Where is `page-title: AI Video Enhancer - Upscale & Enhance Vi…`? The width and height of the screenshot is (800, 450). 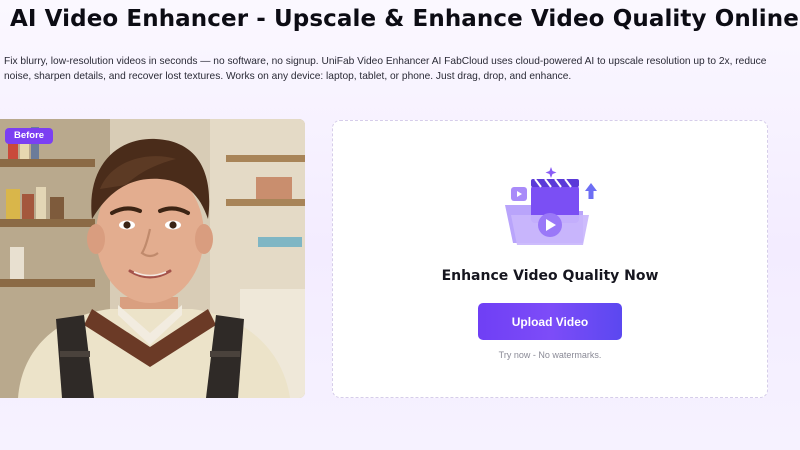 page-title: AI Video Enhancer - Upscale & Enhance Vi… is located at coordinates (404, 19).